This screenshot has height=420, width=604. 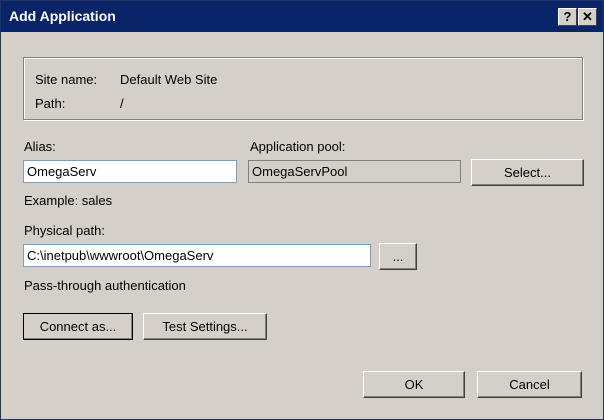 What do you see at coordinates (587, 17) in the screenshot?
I see `close-icon: ✕` at bounding box center [587, 17].